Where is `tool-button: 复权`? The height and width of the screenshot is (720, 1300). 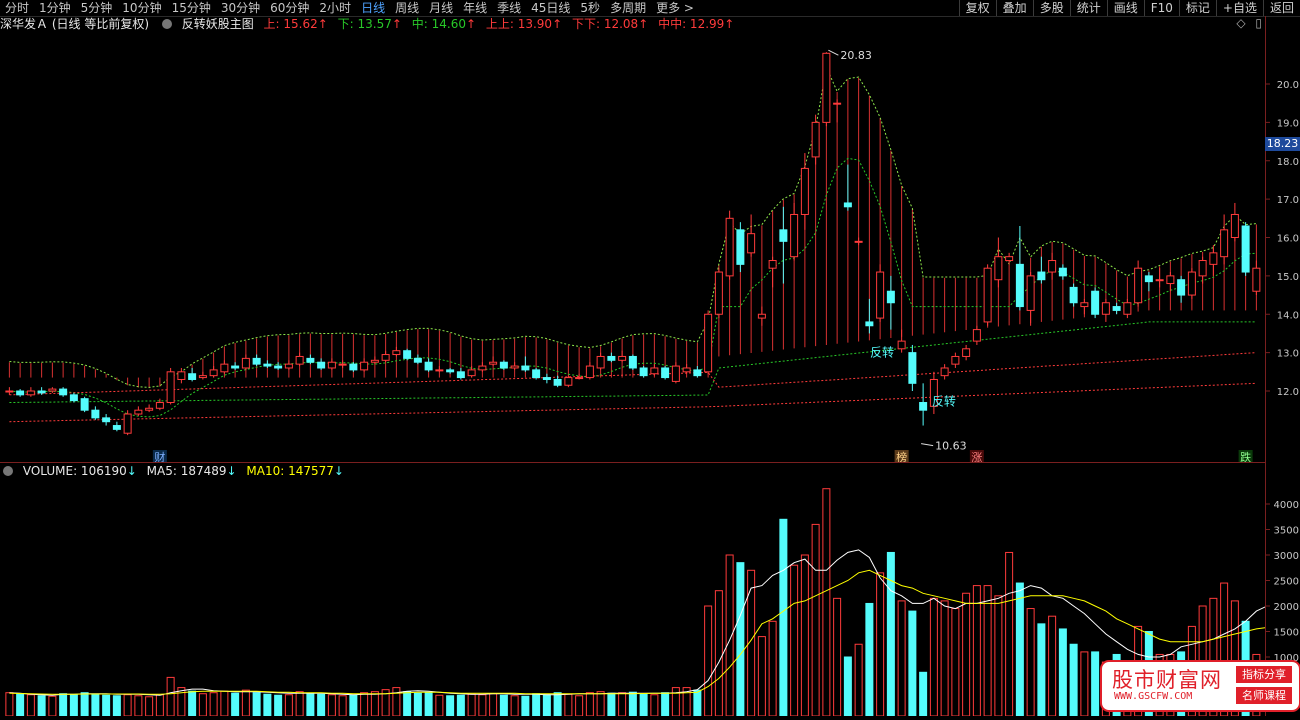
tool-button: 复权 is located at coordinates (977, 8).